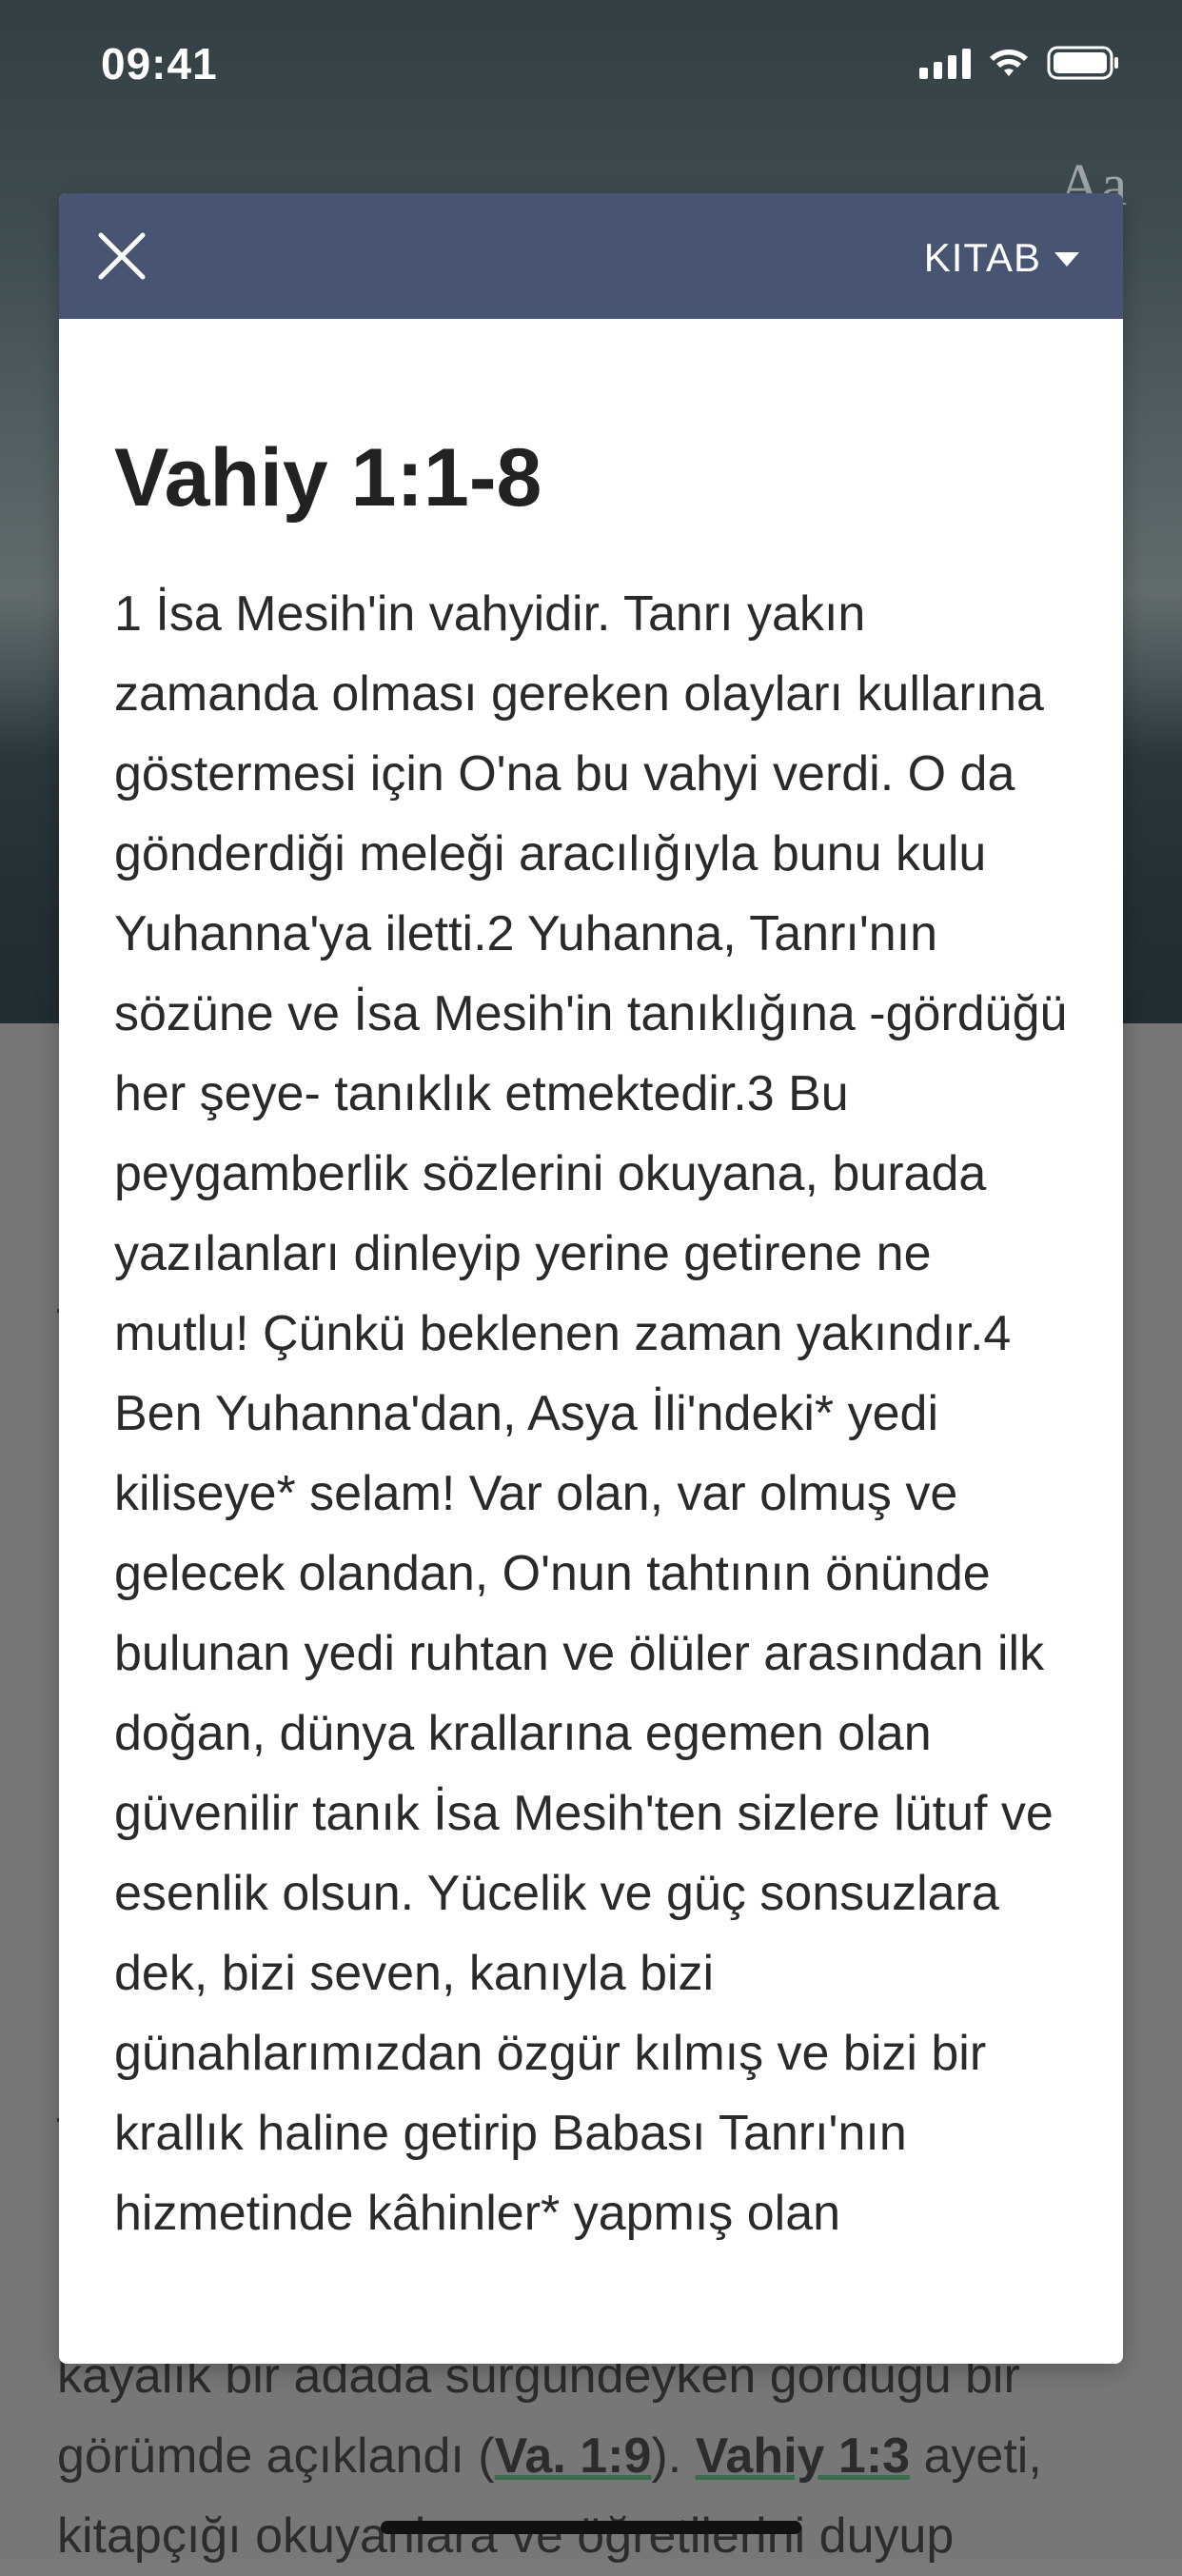 The width and height of the screenshot is (1182, 2576). Describe the element at coordinates (159, 64) in the screenshot. I see `status-time: 09:41` at that location.